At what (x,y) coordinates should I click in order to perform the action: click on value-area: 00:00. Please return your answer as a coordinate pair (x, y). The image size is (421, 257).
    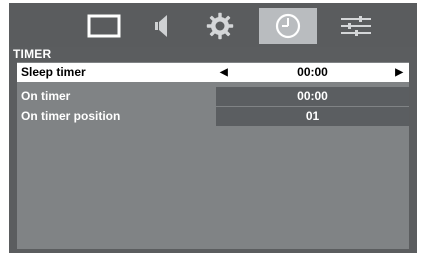
    Looking at the image, I should click on (312, 96).